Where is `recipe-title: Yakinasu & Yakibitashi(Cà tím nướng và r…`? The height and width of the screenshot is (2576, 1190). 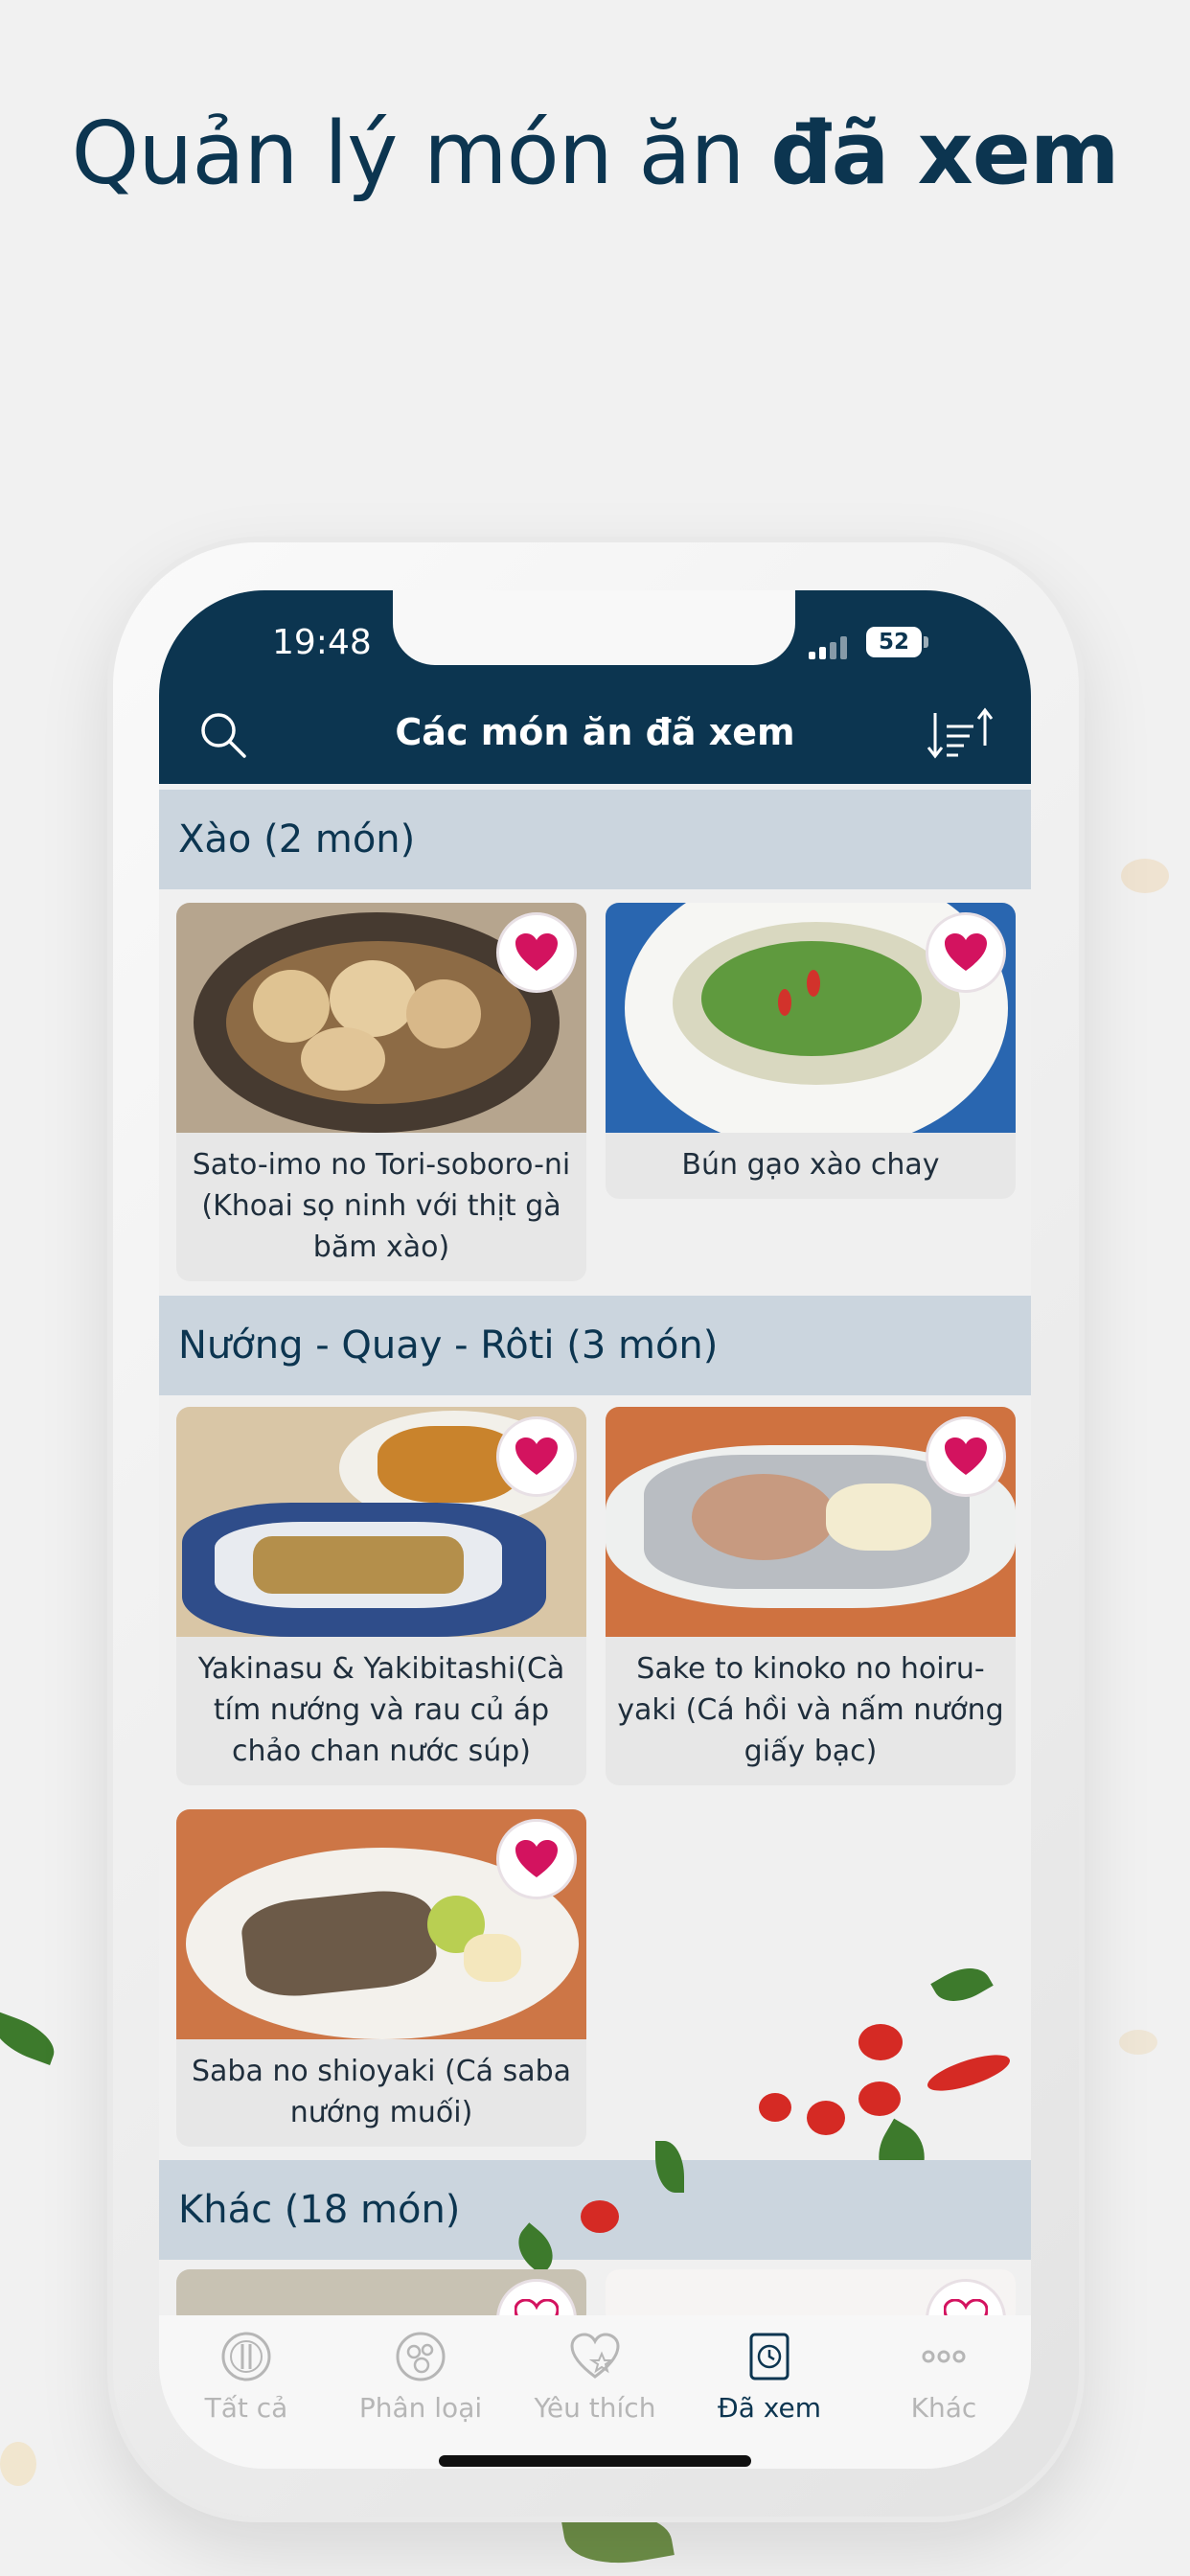
recipe-title: Yakinasu & Yakibitashi(Cà tím nướng và r… is located at coordinates (381, 1710).